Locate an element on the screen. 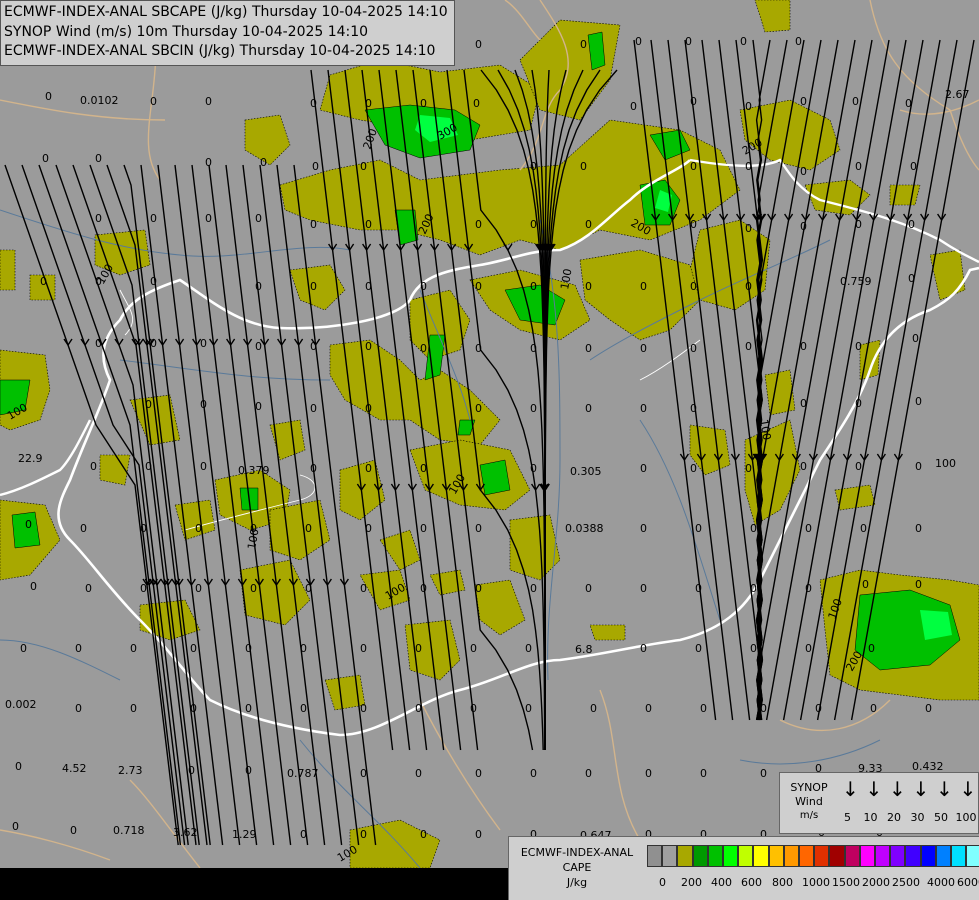 The image size is (979, 900). map-edge-mask is located at coordinates (255, 884).